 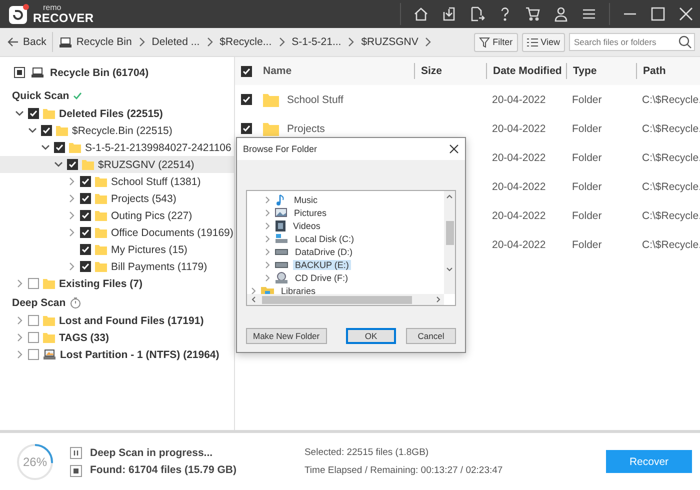 What do you see at coordinates (76, 452) in the screenshot?
I see `pause-icon` at bounding box center [76, 452].